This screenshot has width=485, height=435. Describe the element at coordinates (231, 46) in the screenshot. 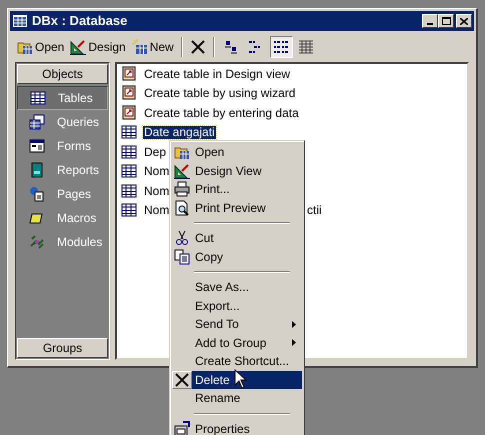

I see `large-icons-icon` at that location.